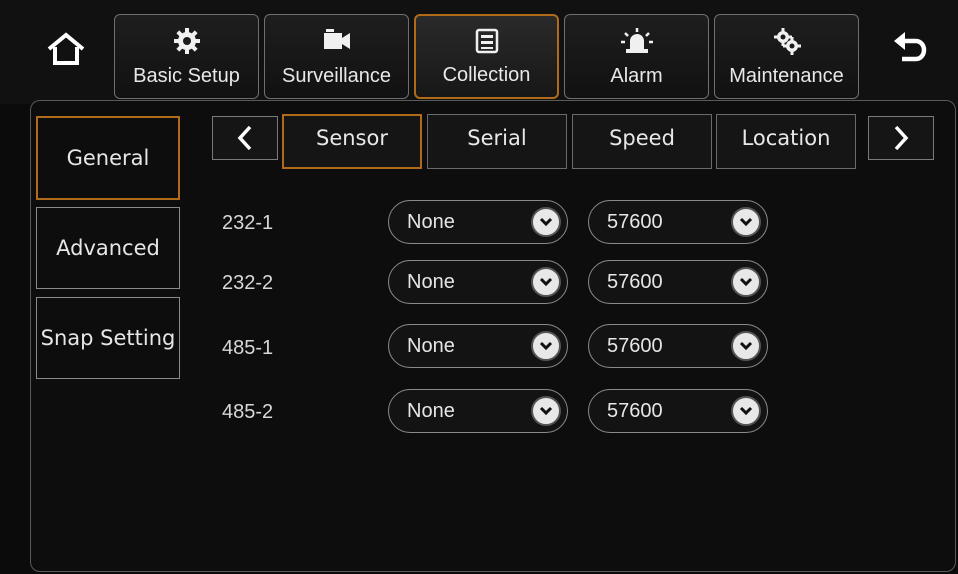  Describe the element at coordinates (786, 137) in the screenshot. I see `subtab-label: Location` at that location.